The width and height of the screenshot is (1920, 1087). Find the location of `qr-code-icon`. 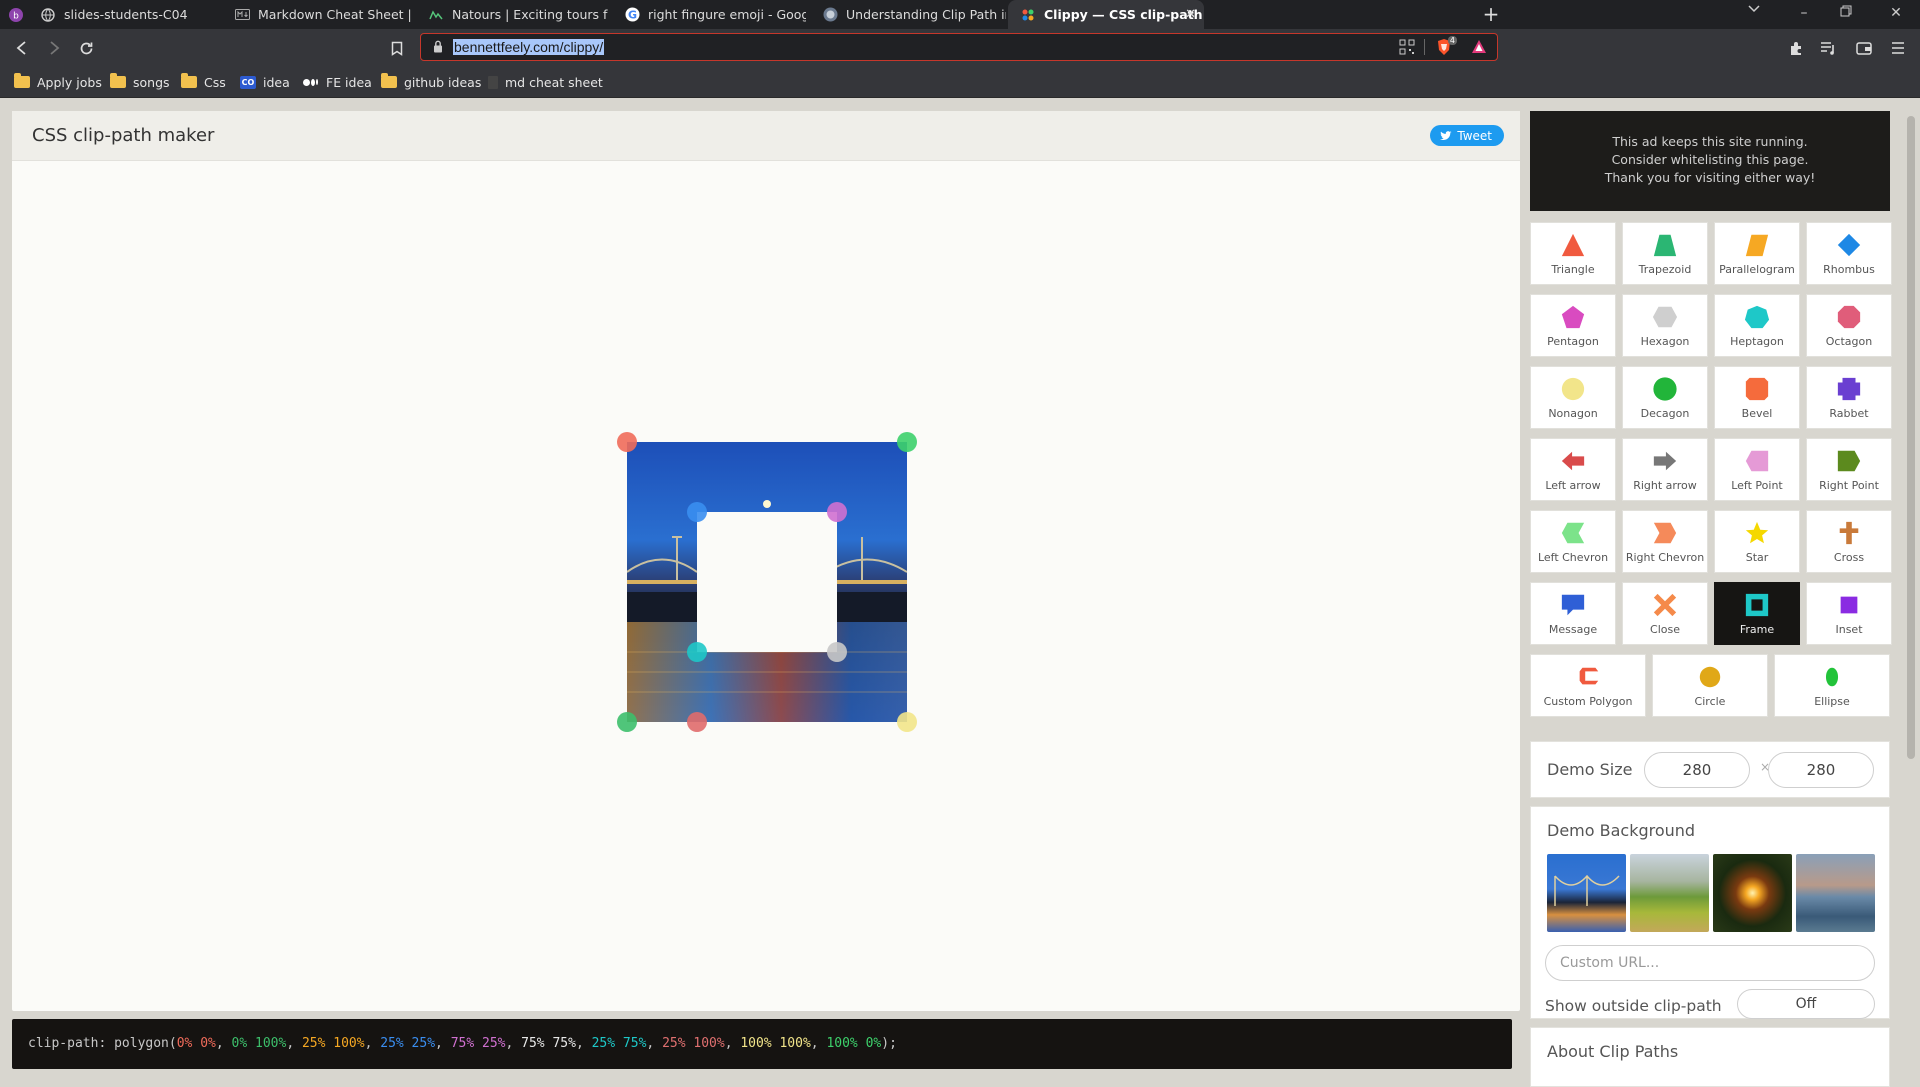

qr-code-icon is located at coordinates (1407, 47).